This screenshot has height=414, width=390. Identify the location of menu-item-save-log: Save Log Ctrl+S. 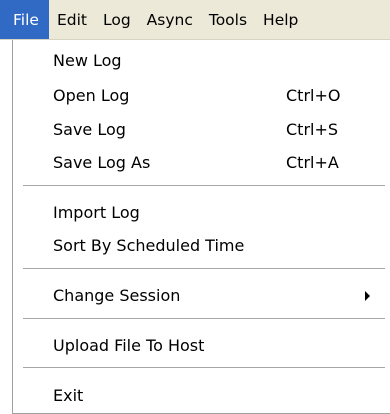
(201, 129).